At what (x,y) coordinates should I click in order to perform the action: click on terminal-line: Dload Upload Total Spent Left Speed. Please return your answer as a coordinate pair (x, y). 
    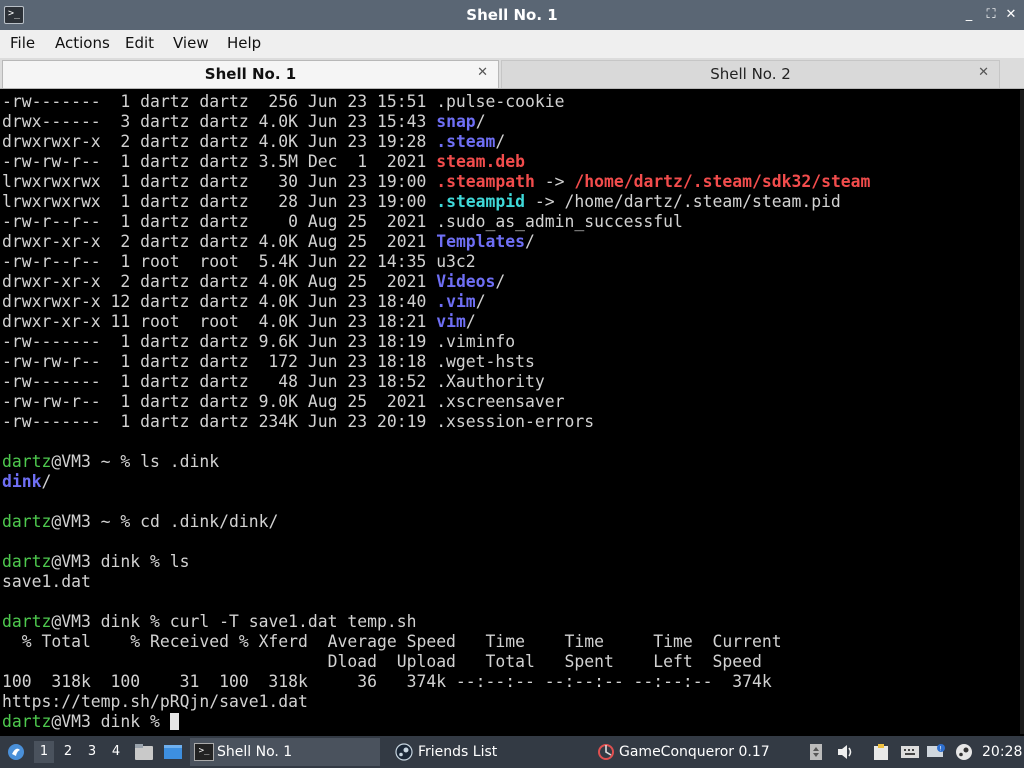
    Looking at the image, I should click on (382, 661).